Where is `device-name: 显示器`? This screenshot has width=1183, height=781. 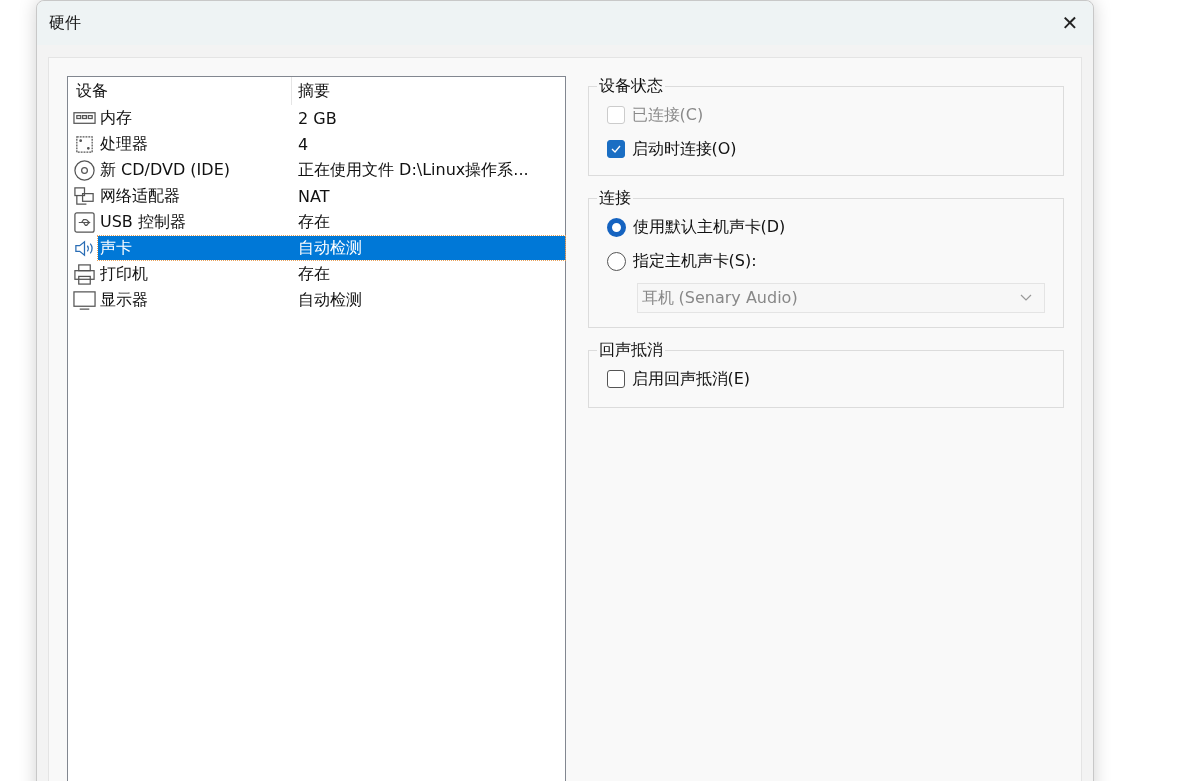
device-name: 显示器 is located at coordinates (124, 300).